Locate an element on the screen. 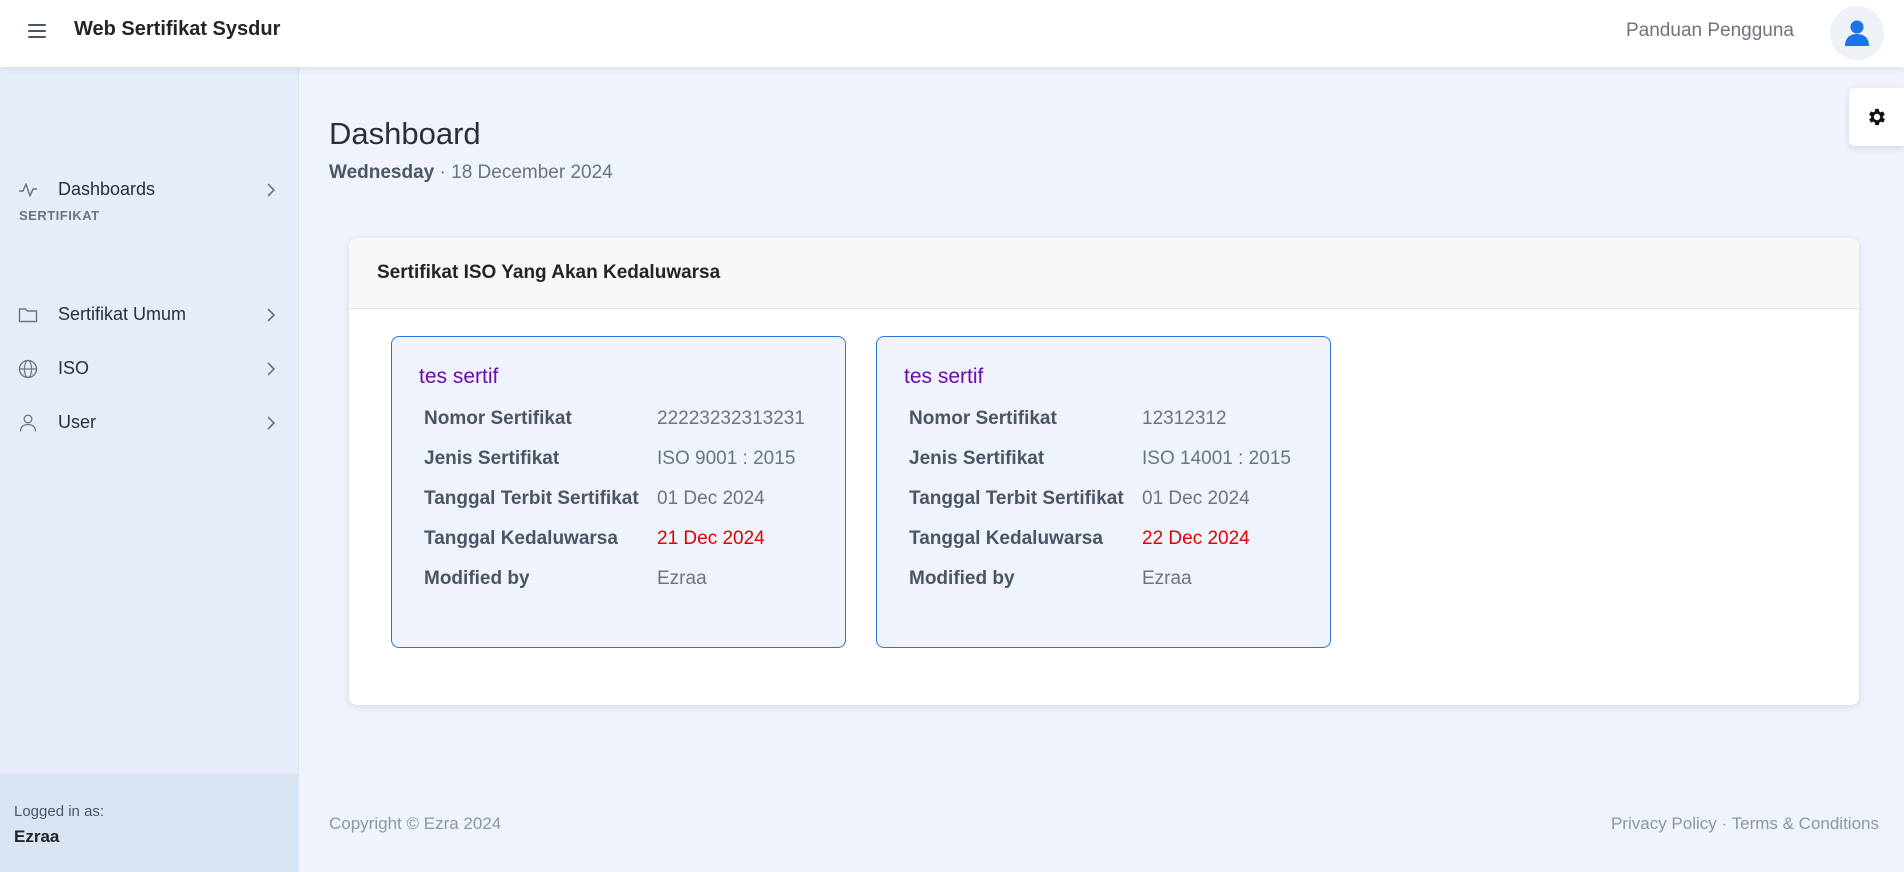 The width and height of the screenshot is (1904, 872). gear-icon is located at coordinates (1876, 117).